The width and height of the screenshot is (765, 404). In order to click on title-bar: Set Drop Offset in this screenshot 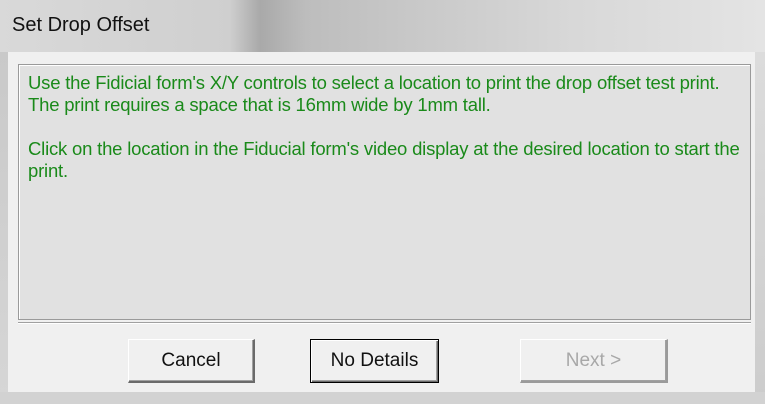, I will do `click(382, 26)`.